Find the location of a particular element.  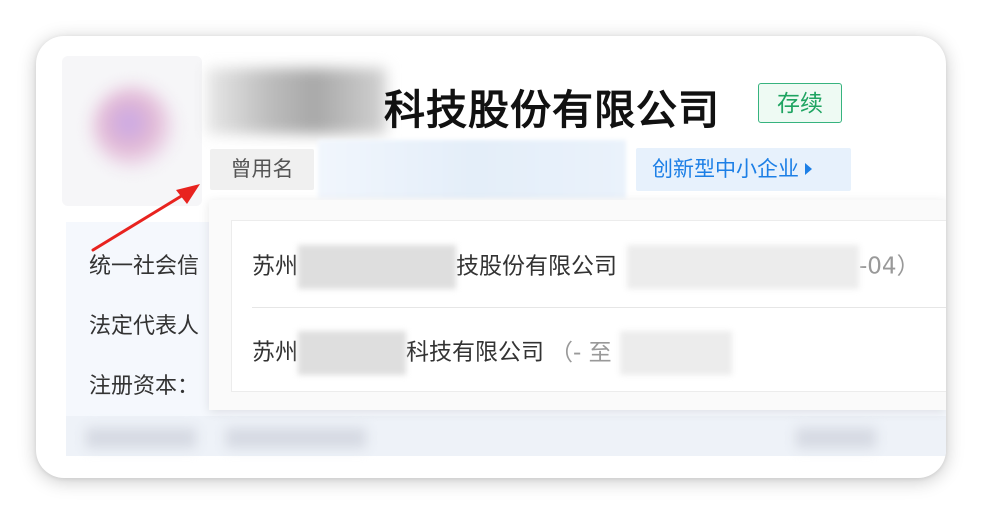

former-name-item: 苏州 科技有限公司 （- 至 is located at coordinates (492, 353).